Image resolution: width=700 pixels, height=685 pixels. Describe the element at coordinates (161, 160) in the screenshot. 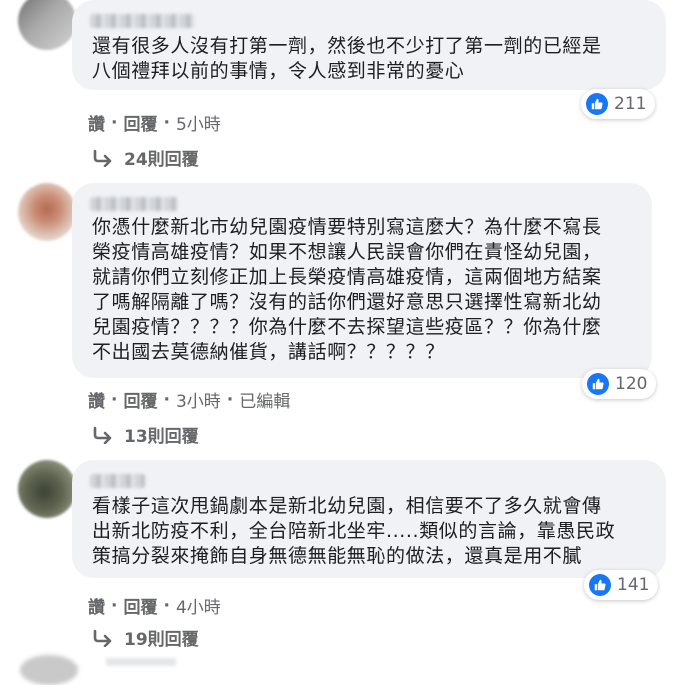

I see `replies-count-label: 24則回覆` at that location.